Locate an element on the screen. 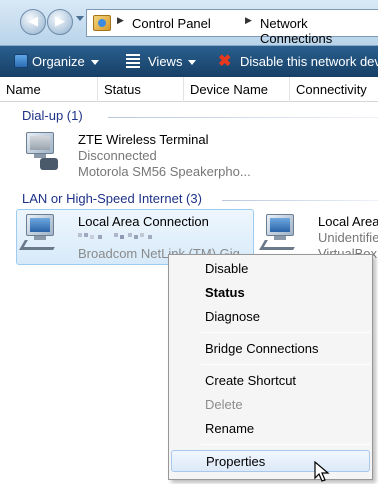 The width and height of the screenshot is (378, 484). column-connectivity: Connectivity is located at coordinates (334, 89).